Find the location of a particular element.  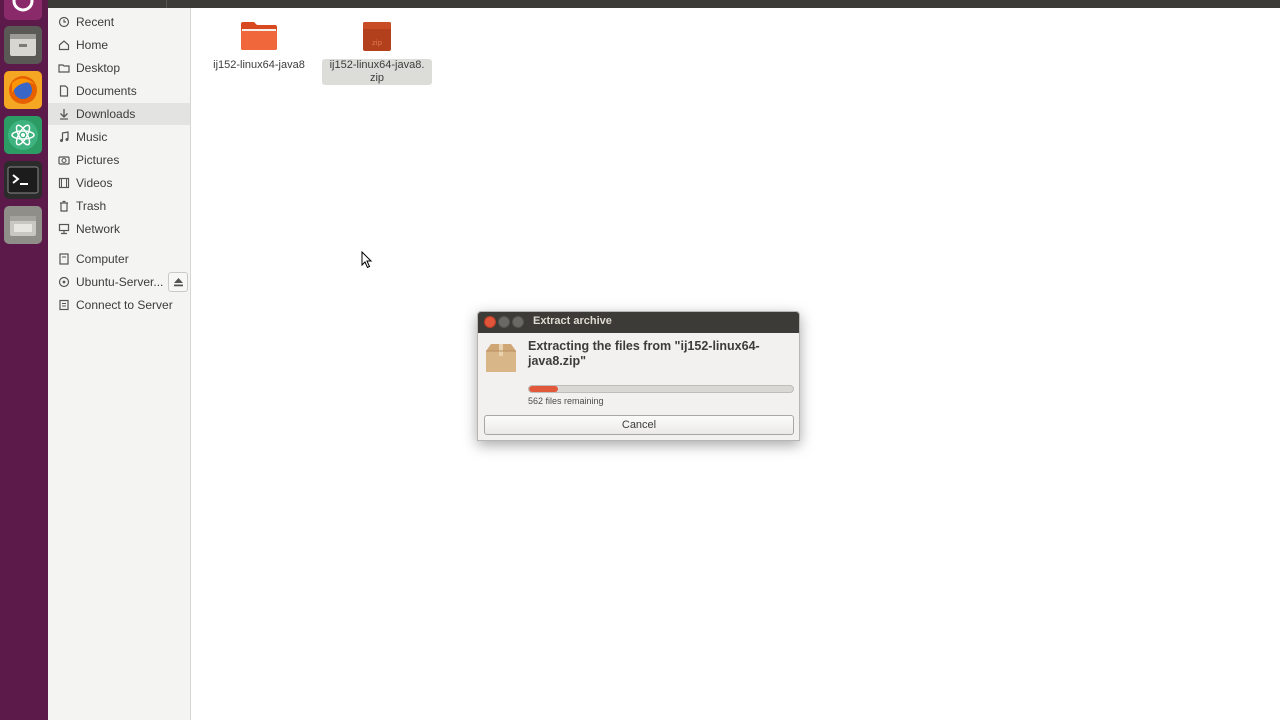

sidebar-item-label: Music is located at coordinates (92, 137).